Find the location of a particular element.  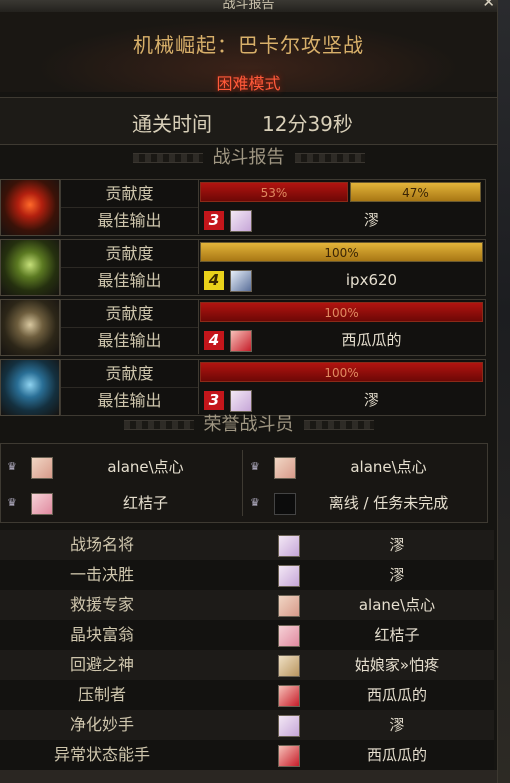

best-dps-entry: 4 西瓜瓜的 is located at coordinates (341, 340).